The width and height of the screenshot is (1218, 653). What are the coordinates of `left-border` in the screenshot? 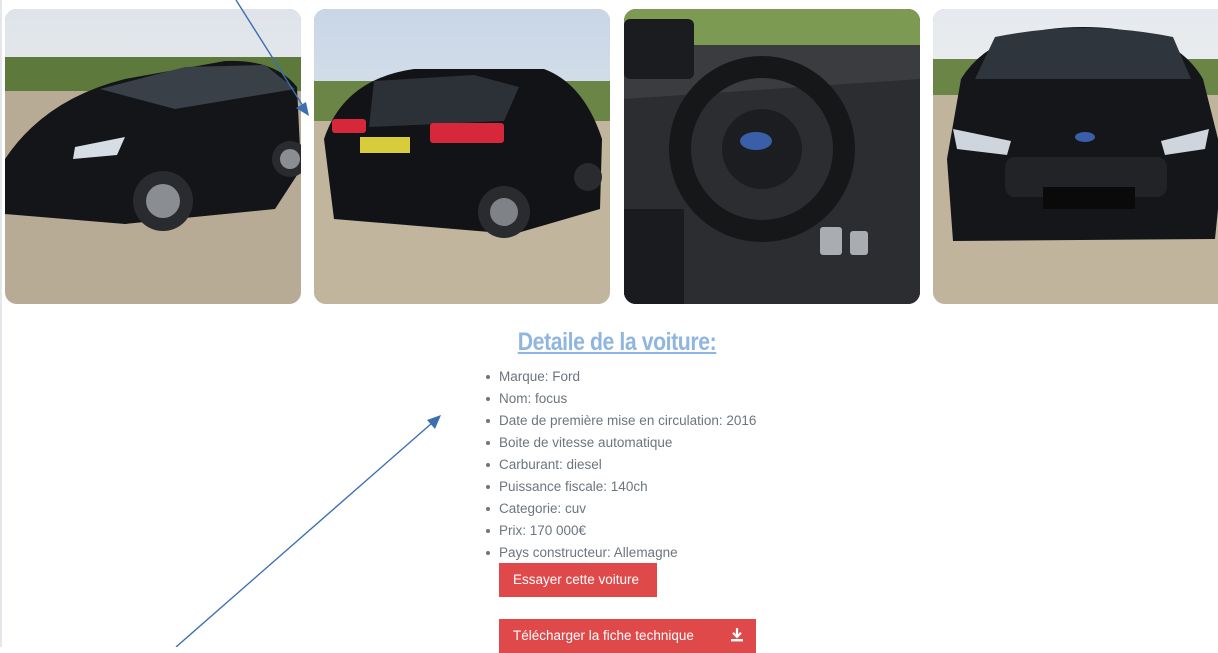 It's located at (1, 323).